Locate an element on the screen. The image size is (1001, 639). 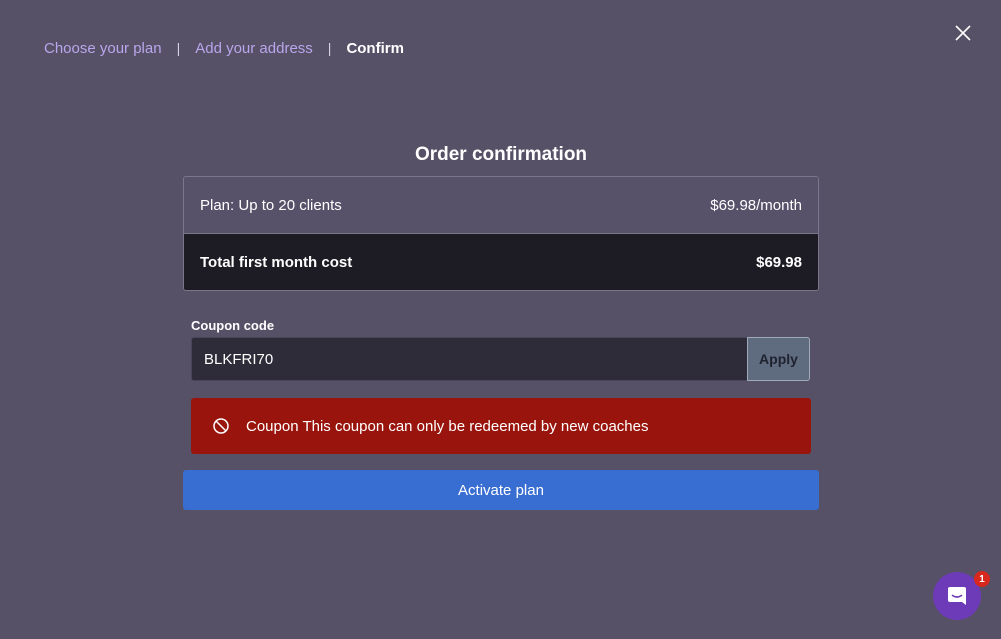
step-choose-plan: Choose your plan is located at coordinates (103, 48).